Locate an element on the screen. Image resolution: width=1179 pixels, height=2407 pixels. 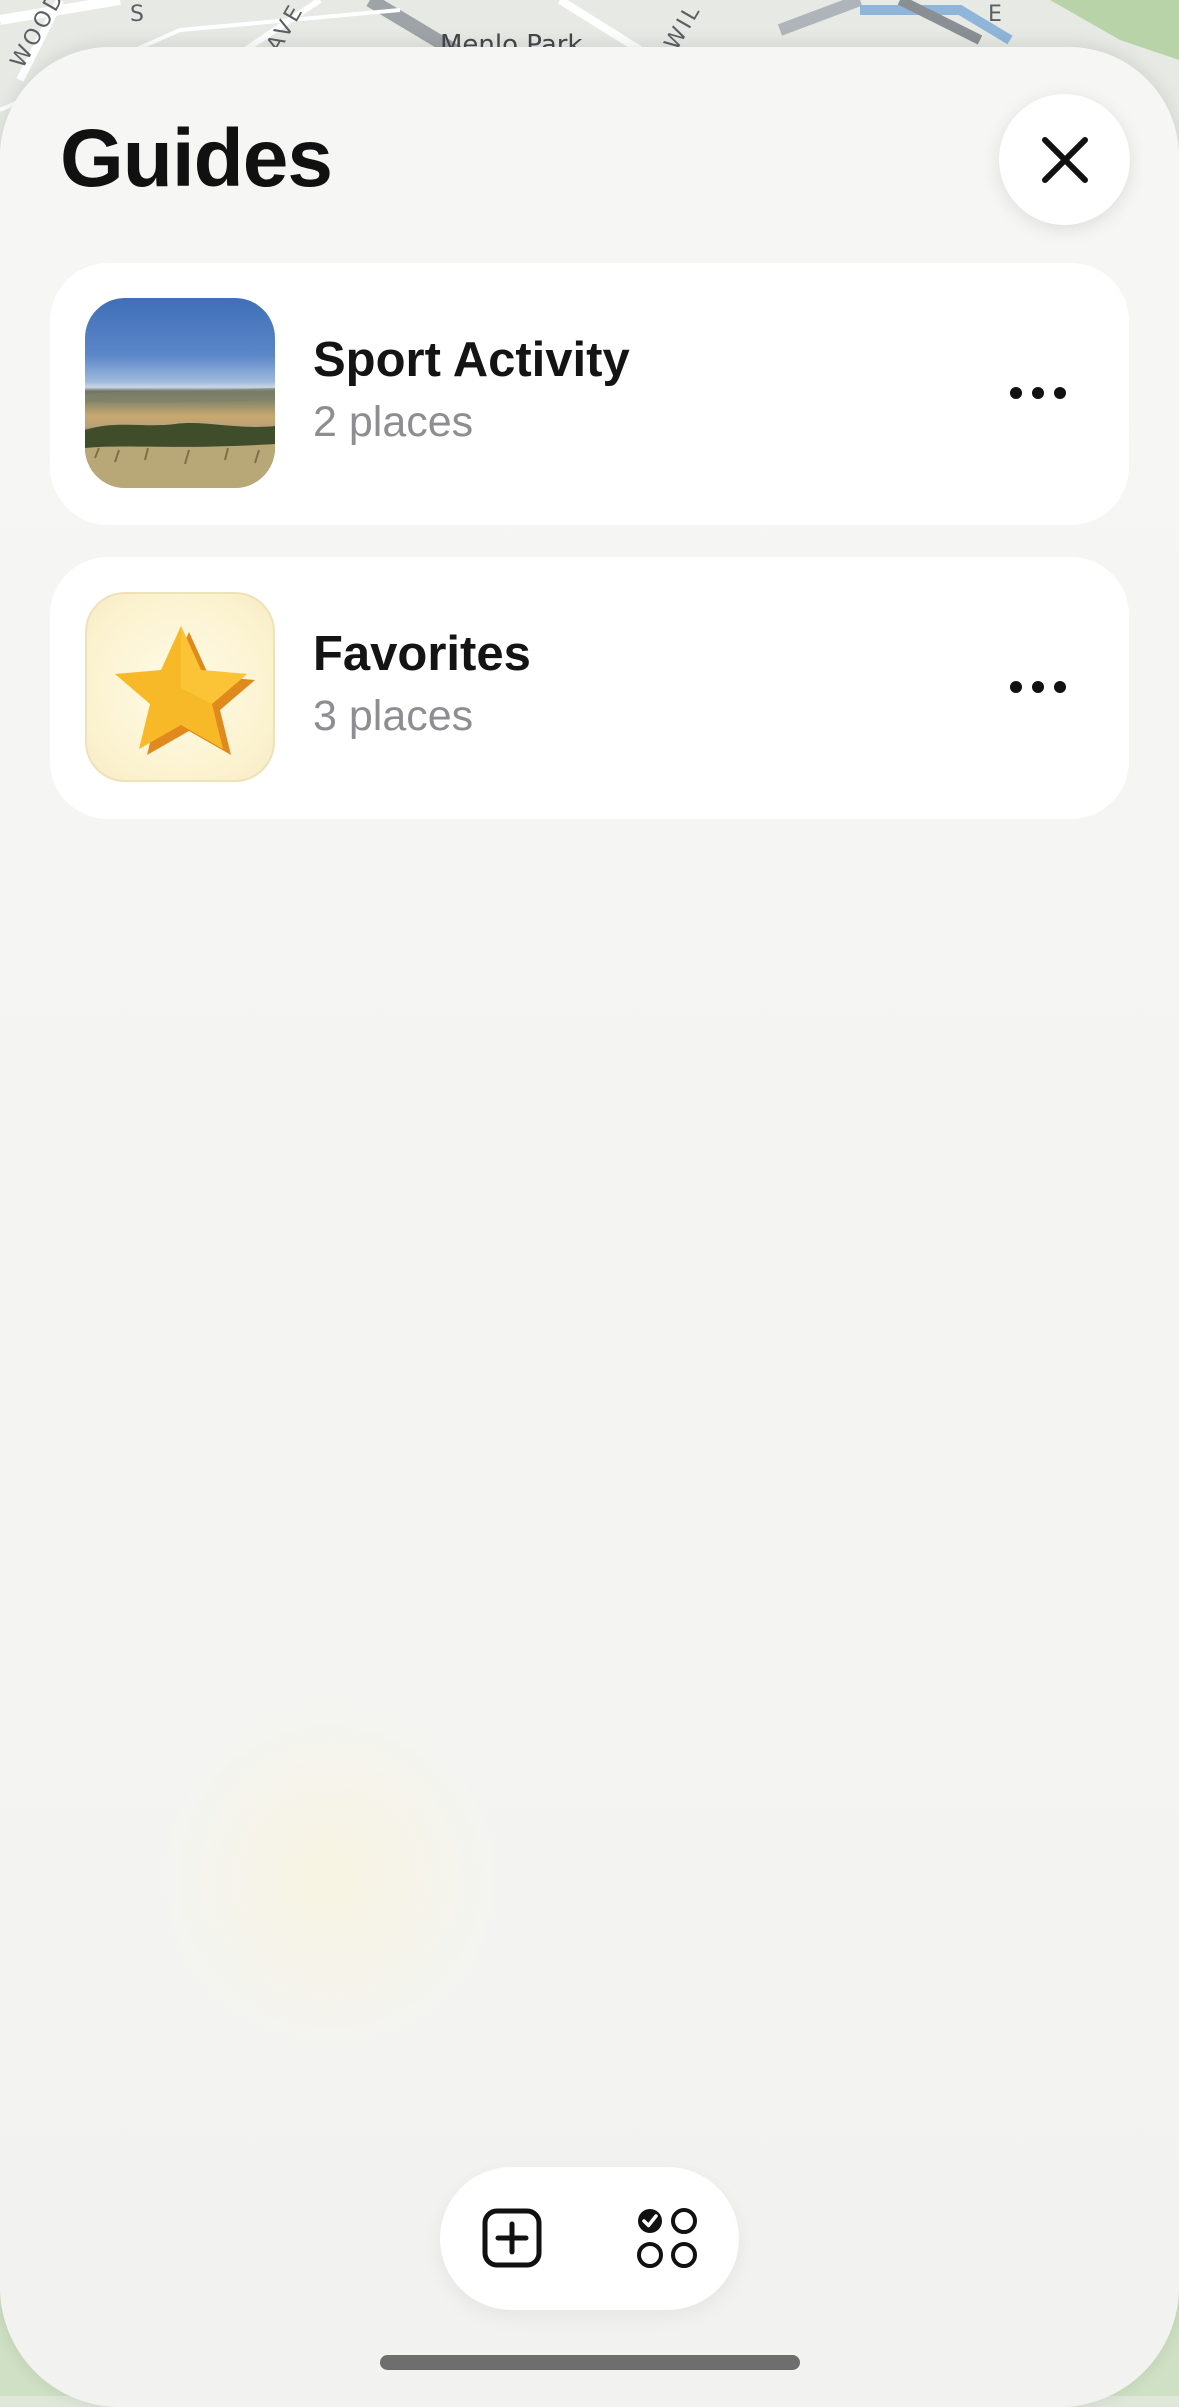
guide-place-count: 3 places is located at coordinates (393, 716).